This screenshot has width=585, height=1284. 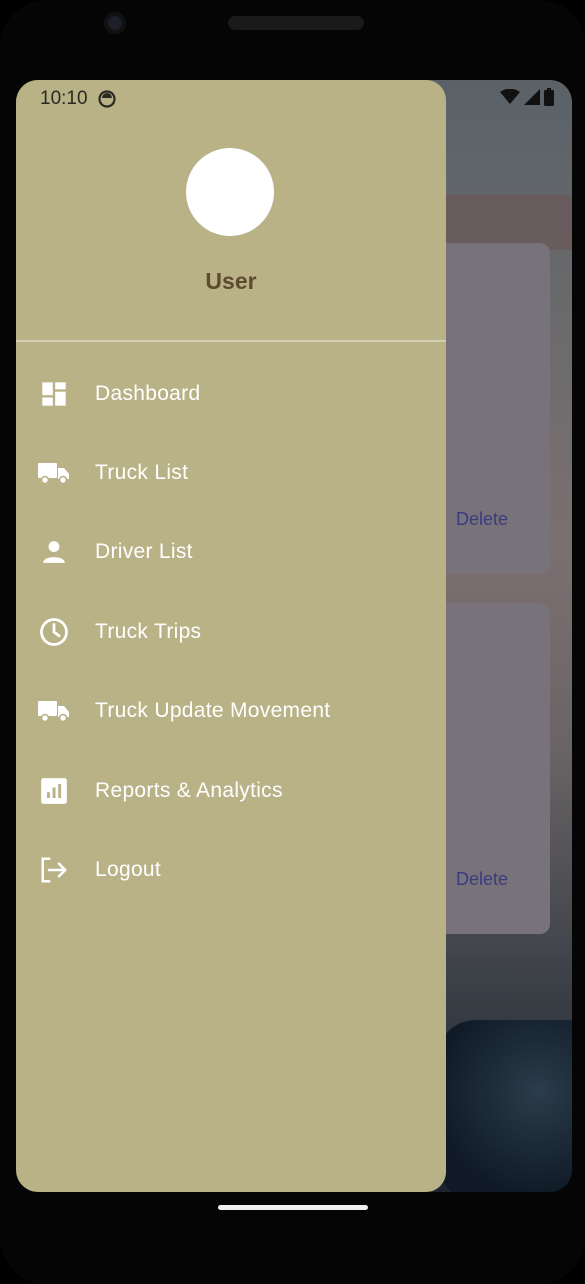 I want to click on person-icon, so click(x=54, y=552).